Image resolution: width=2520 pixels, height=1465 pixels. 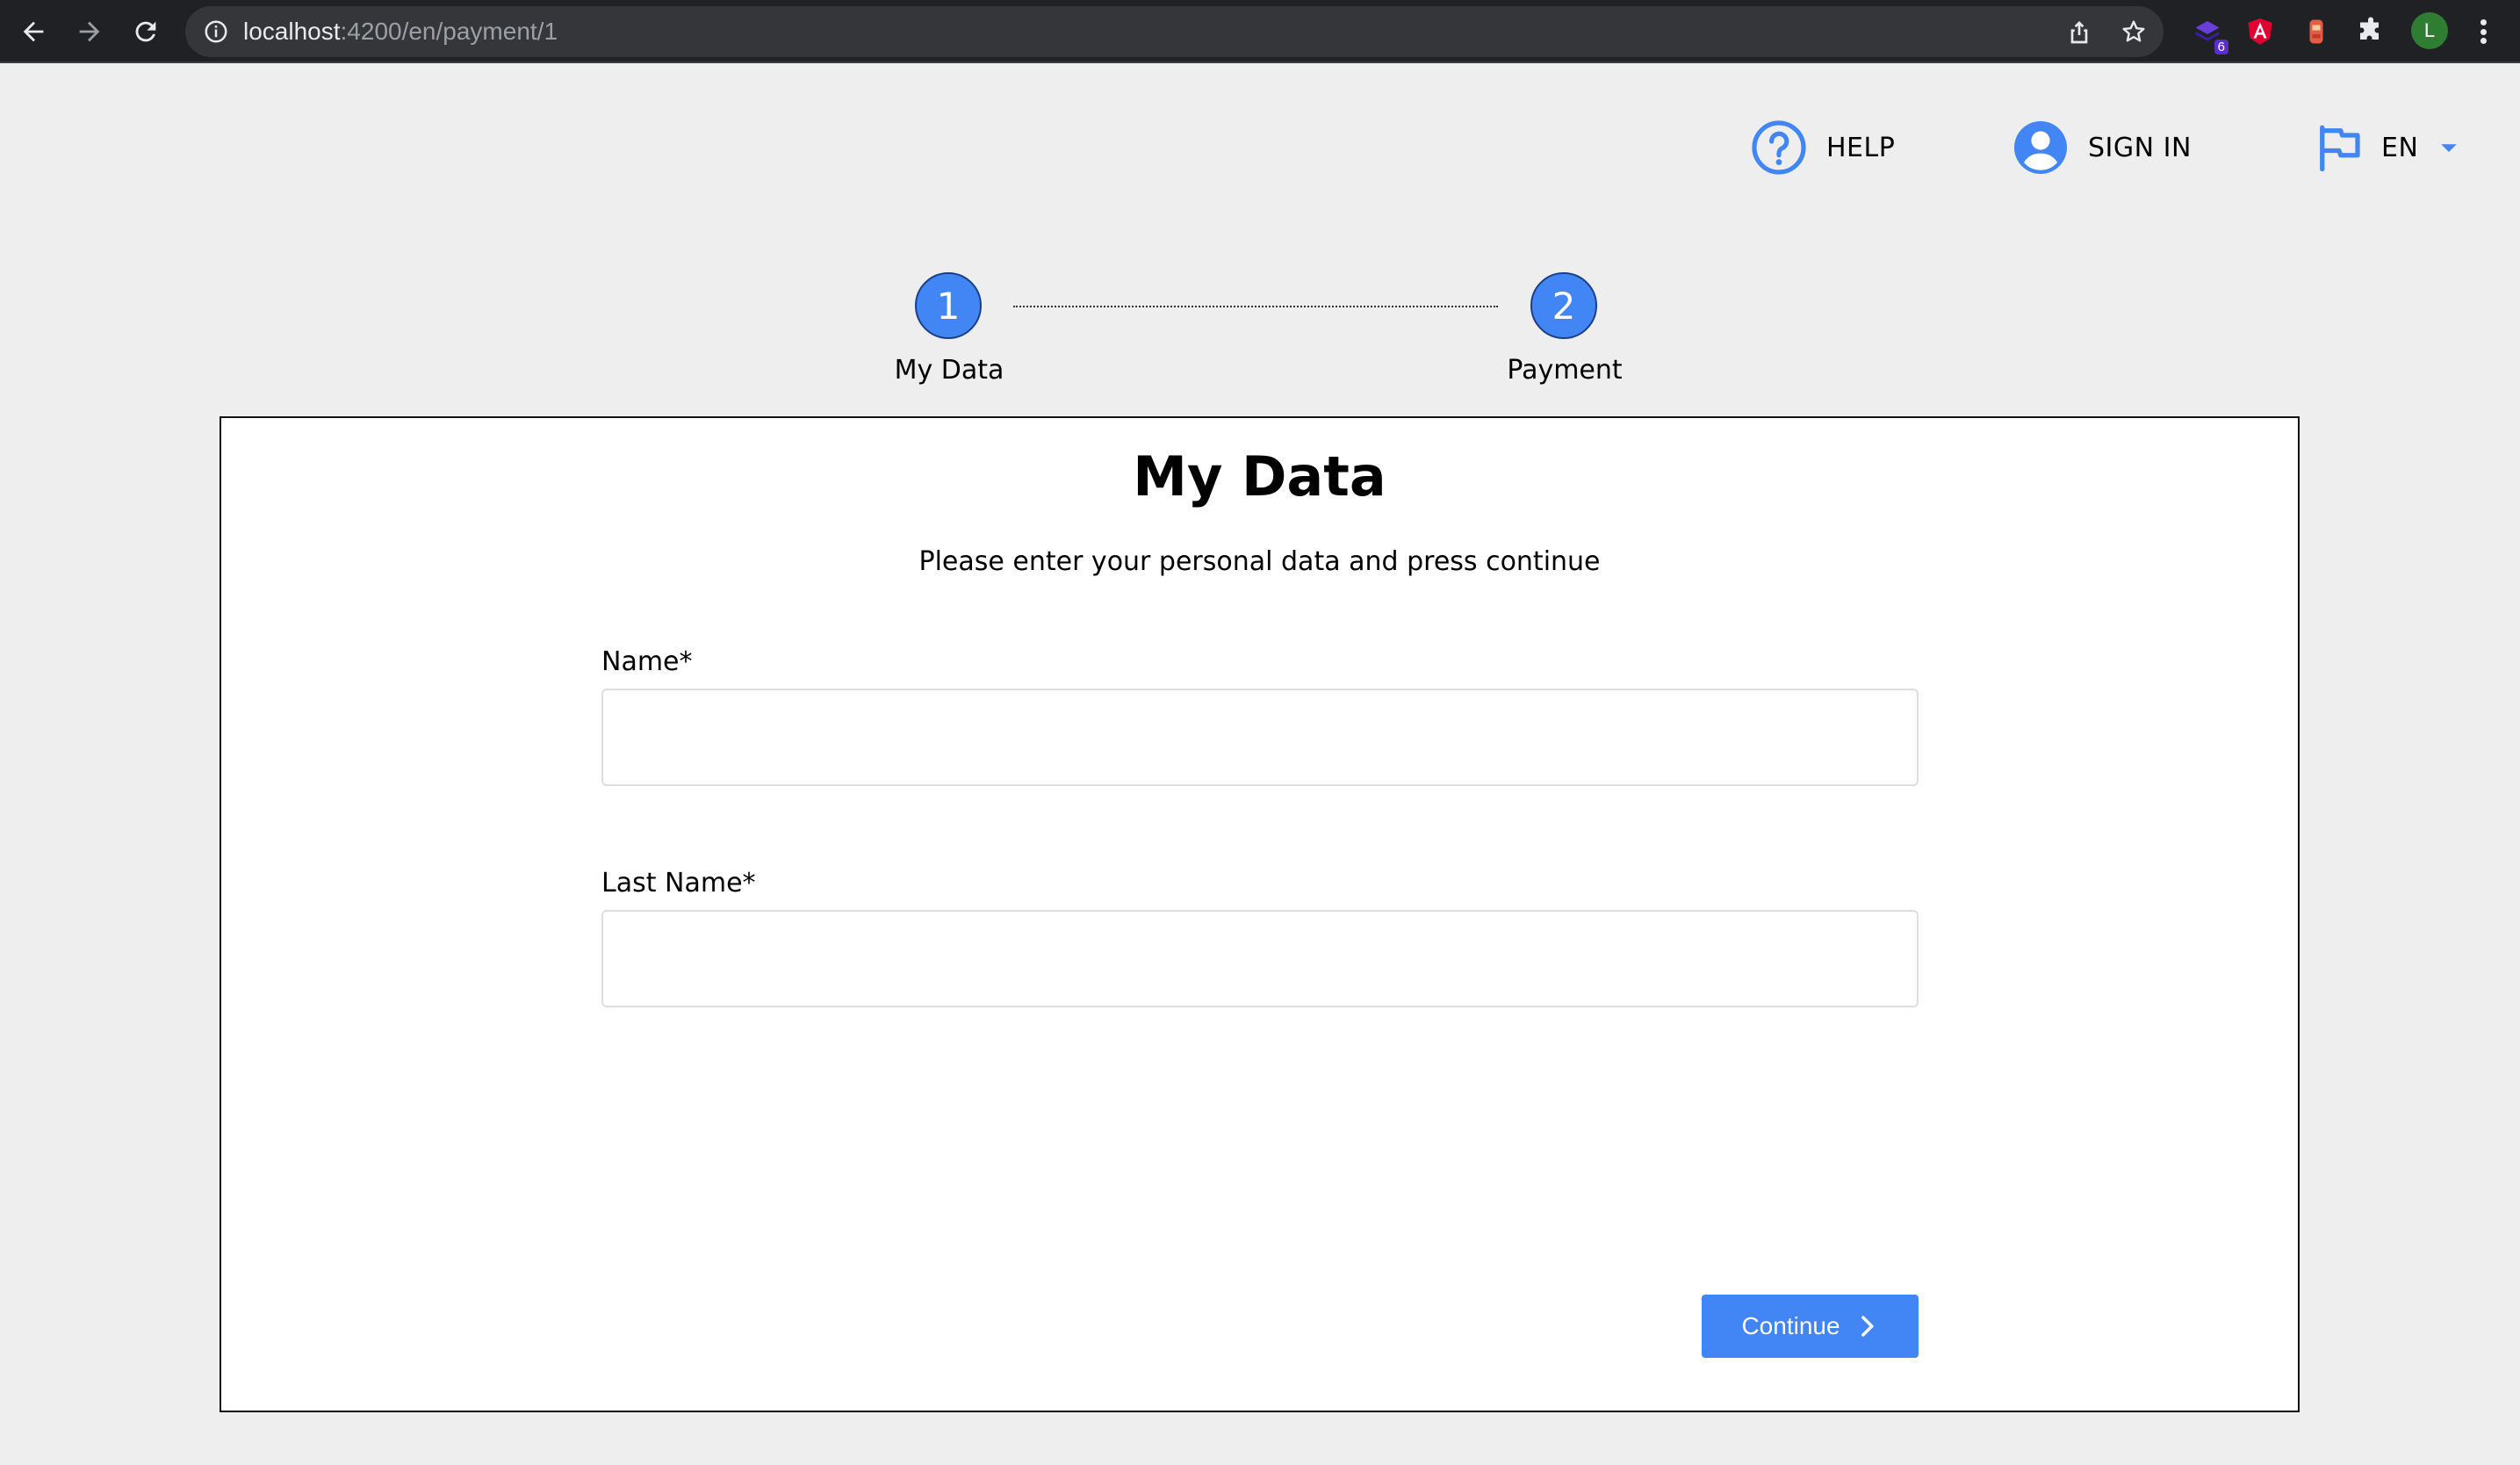 What do you see at coordinates (1260, 737) in the screenshot?
I see `name-input` at bounding box center [1260, 737].